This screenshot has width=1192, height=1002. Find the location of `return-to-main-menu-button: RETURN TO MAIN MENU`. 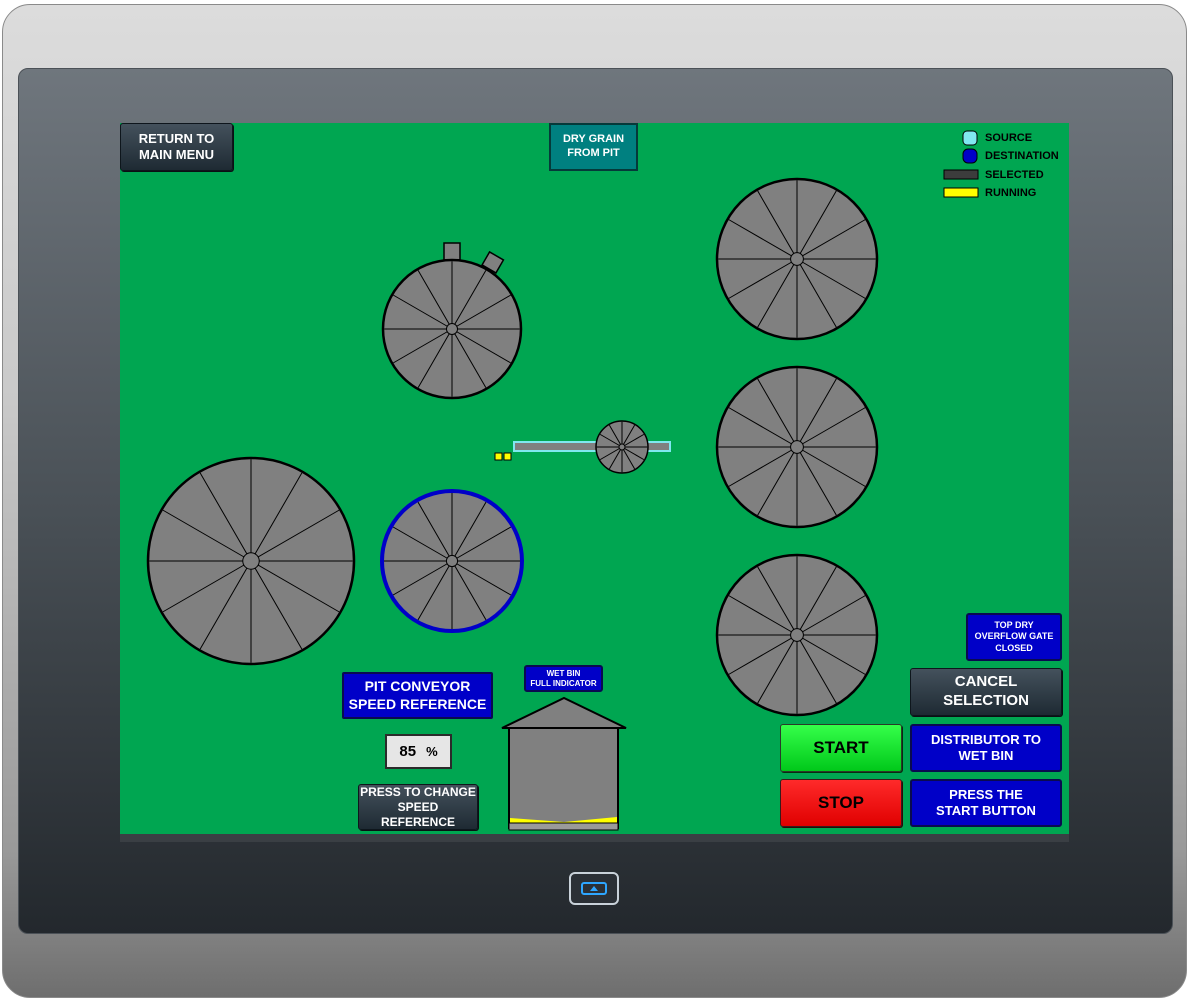

return-to-main-menu-button: RETURN TO MAIN MENU is located at coordinates (176, 147).